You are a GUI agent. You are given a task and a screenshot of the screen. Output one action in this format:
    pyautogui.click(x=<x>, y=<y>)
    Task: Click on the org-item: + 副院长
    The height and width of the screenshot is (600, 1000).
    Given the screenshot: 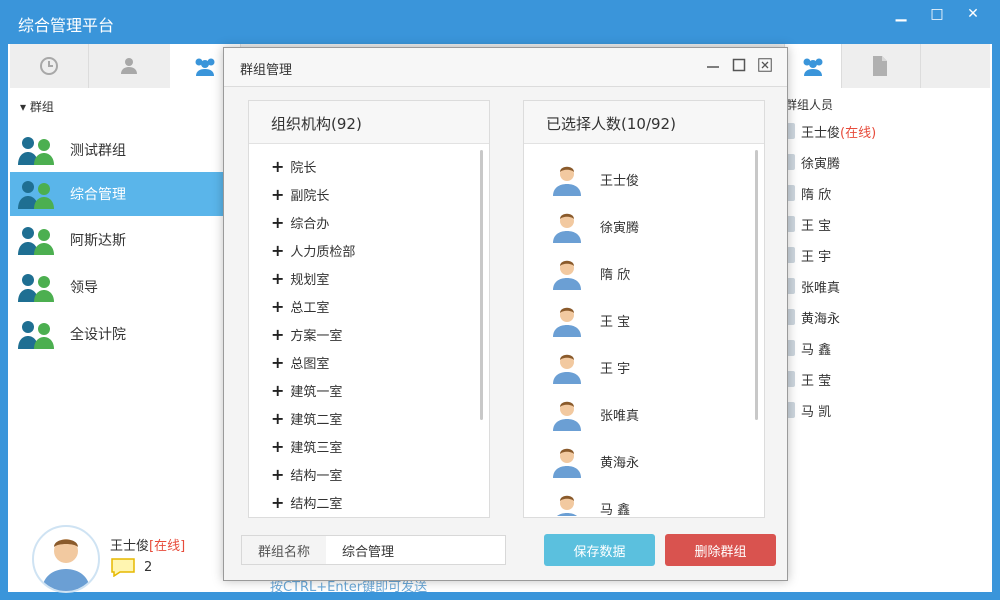 What is the action you would take?
    pyautogui.click(x=300, y=194)
    